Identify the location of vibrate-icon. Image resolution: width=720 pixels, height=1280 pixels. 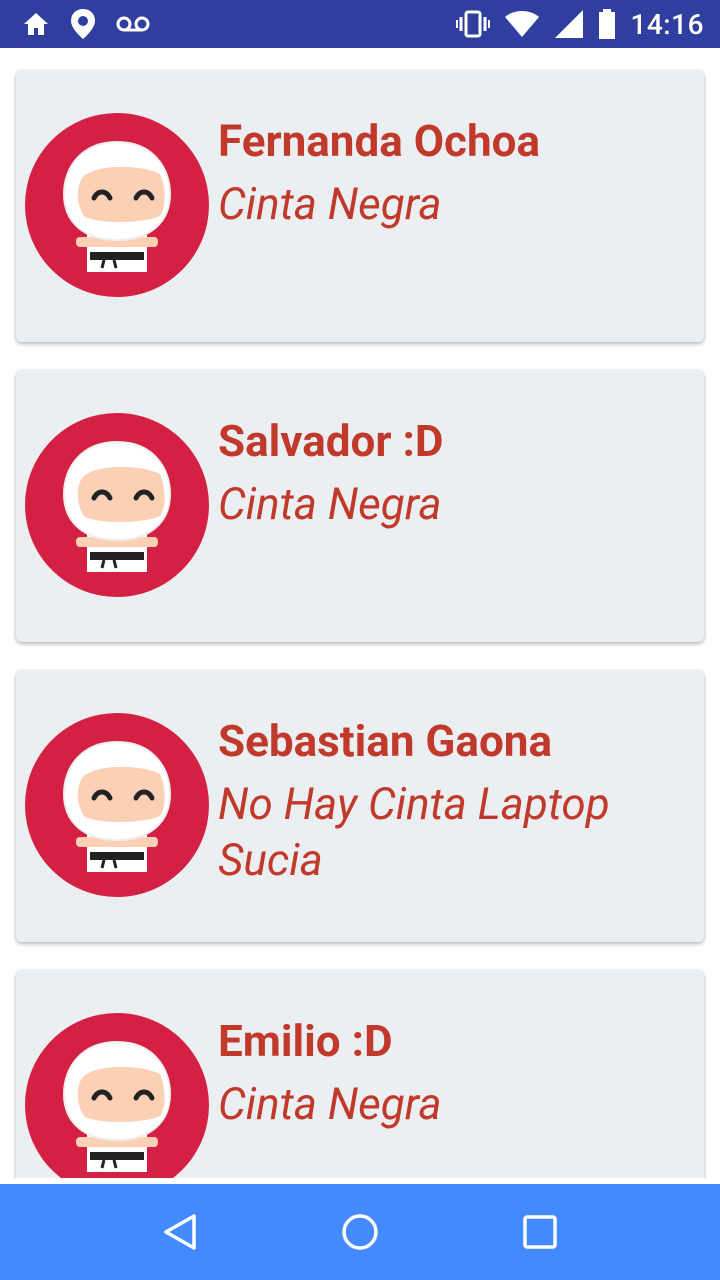
(473, 24).